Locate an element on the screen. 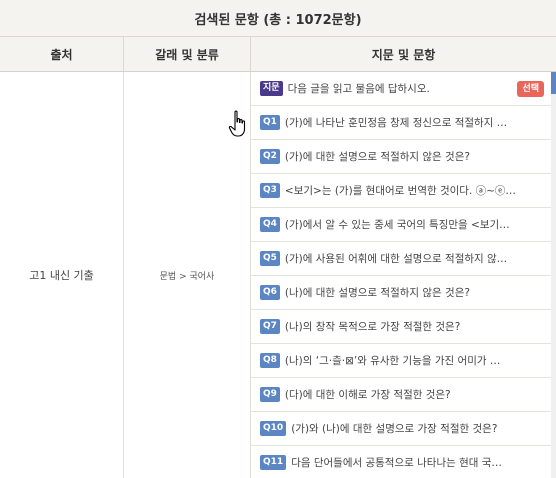 The height and width of the screenshot is (478, 556). passage-row: 지문 다음 글을 읽고 물음에 답하시오. 선택 is located at coordinates (403, 89).